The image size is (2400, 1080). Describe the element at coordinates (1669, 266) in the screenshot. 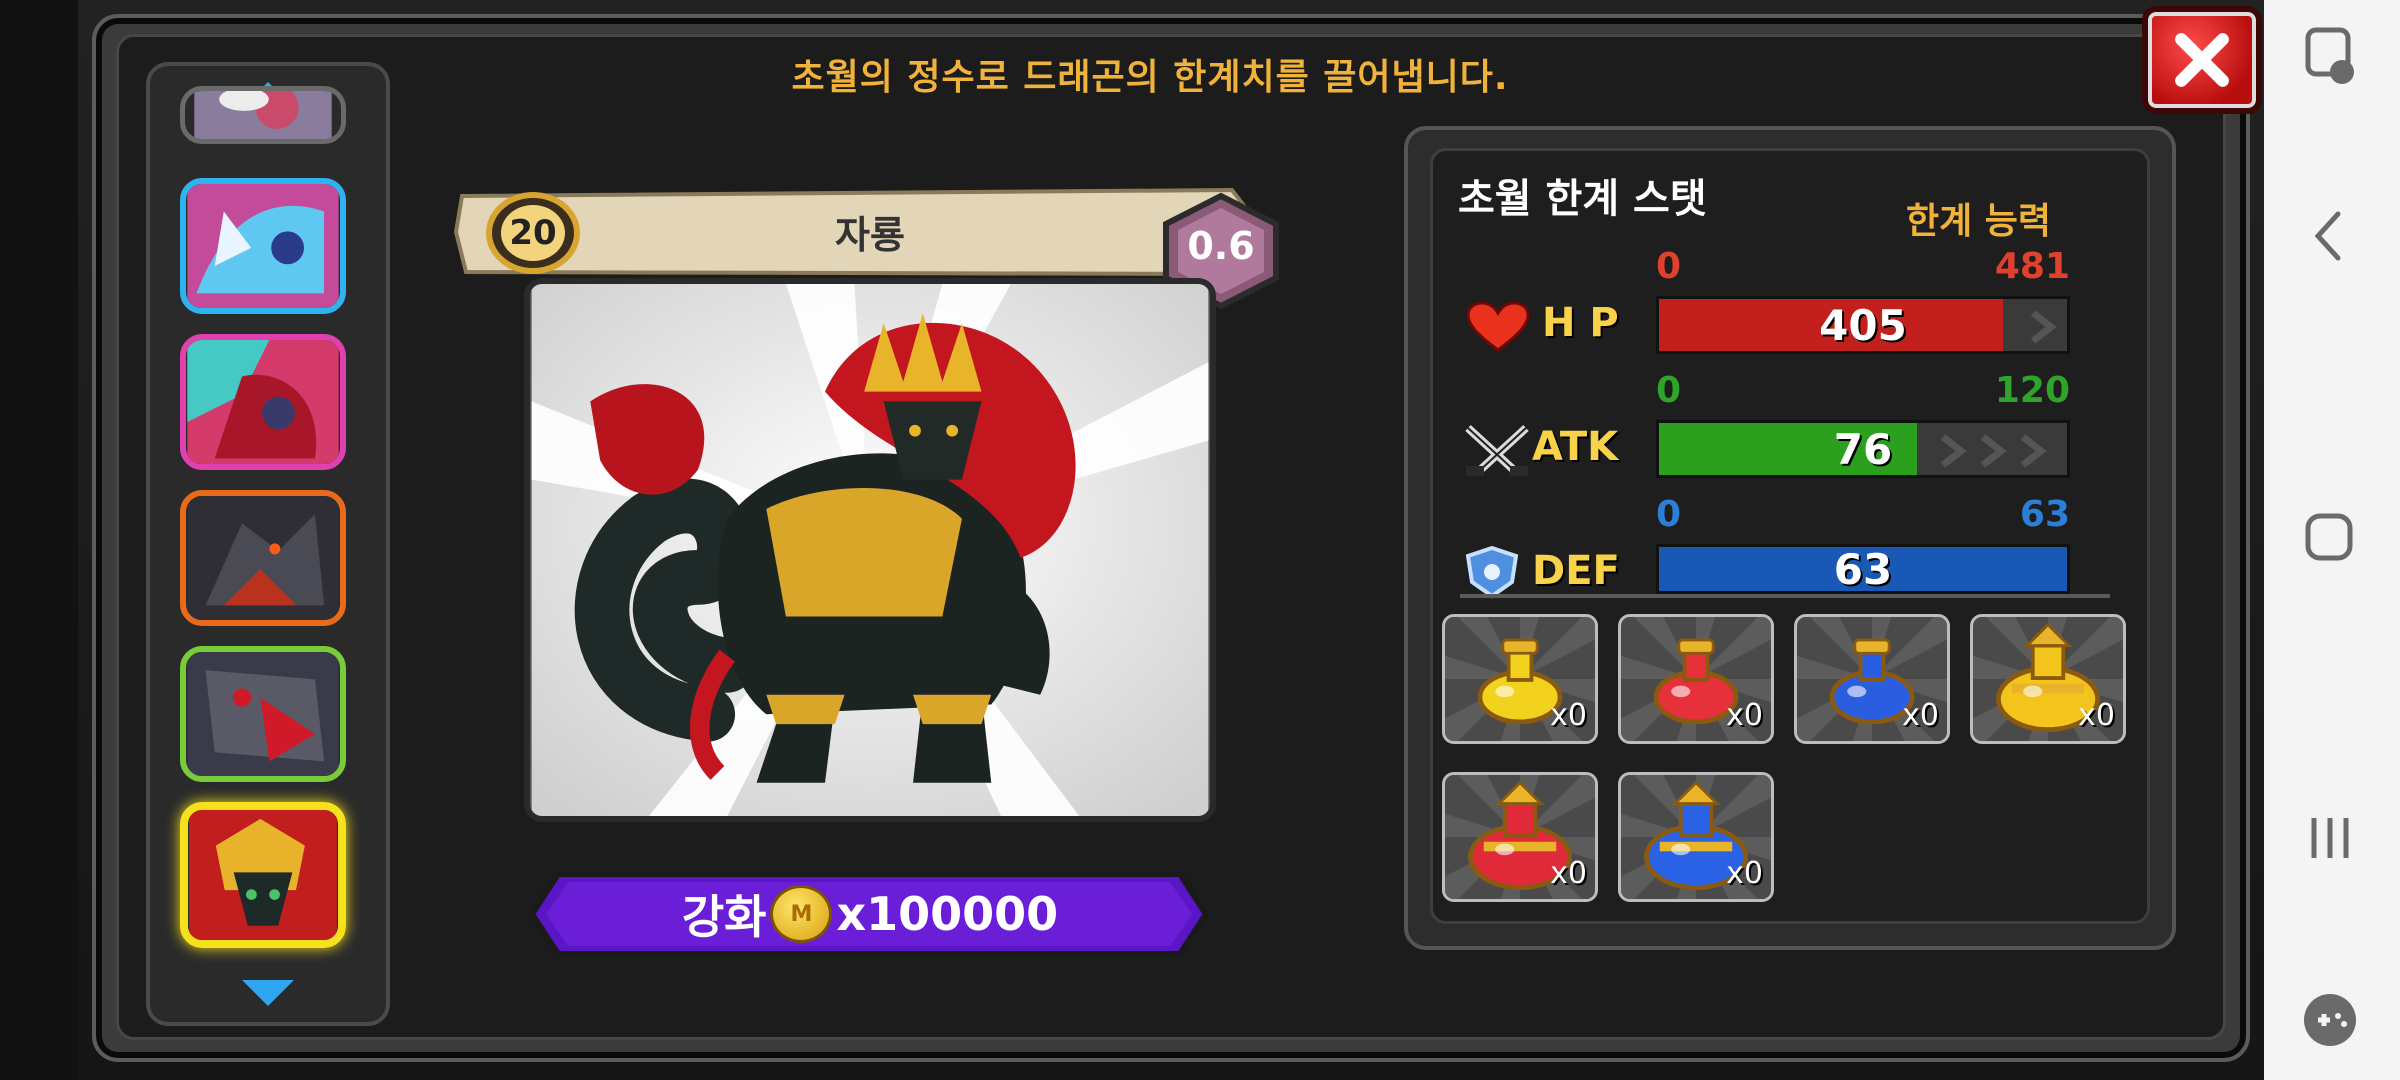

I see `stat-min-hp: 0` at that location.